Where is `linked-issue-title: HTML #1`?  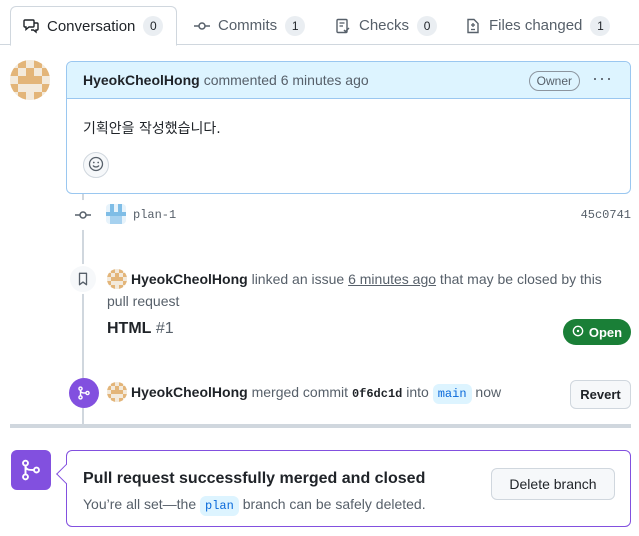 linked-issue-title: HTML #1 is located at coordinates (140, 329).